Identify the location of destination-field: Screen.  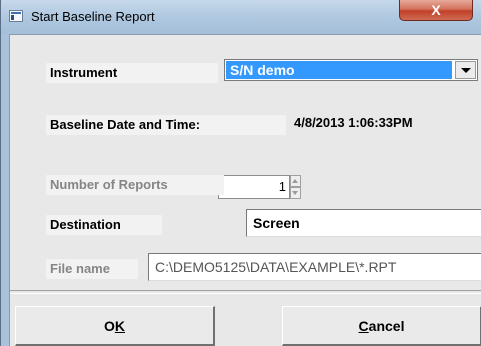
(363, 223).